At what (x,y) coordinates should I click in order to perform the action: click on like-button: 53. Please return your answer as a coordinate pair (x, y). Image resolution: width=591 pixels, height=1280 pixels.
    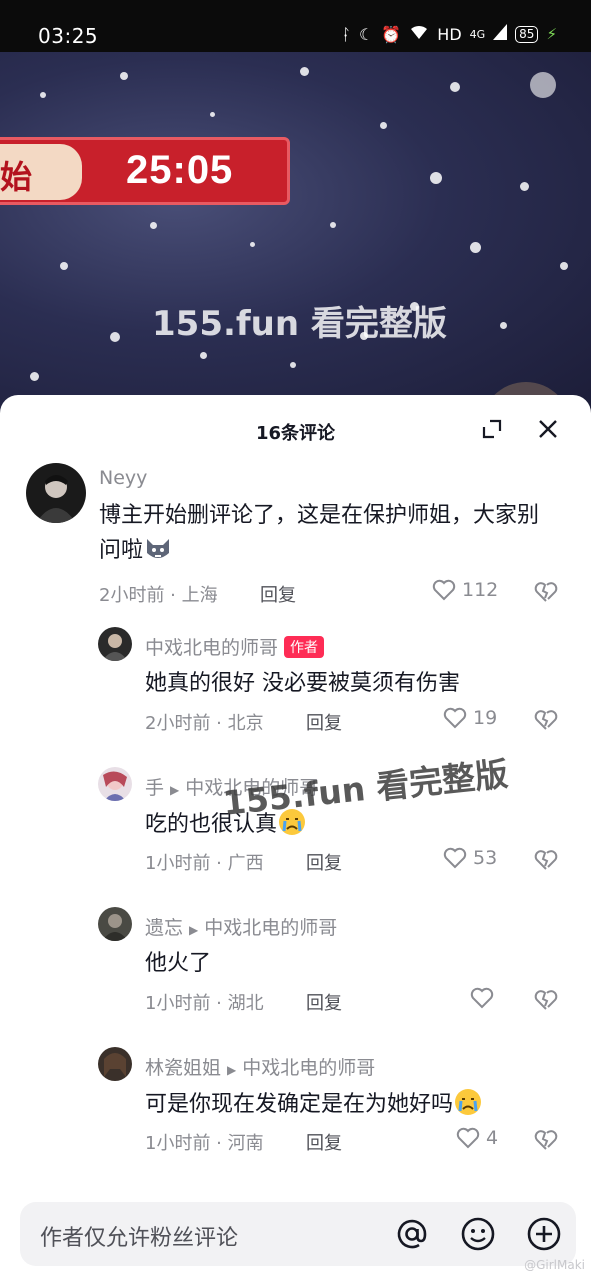
    Looking at the image, I should click on (470, 858).